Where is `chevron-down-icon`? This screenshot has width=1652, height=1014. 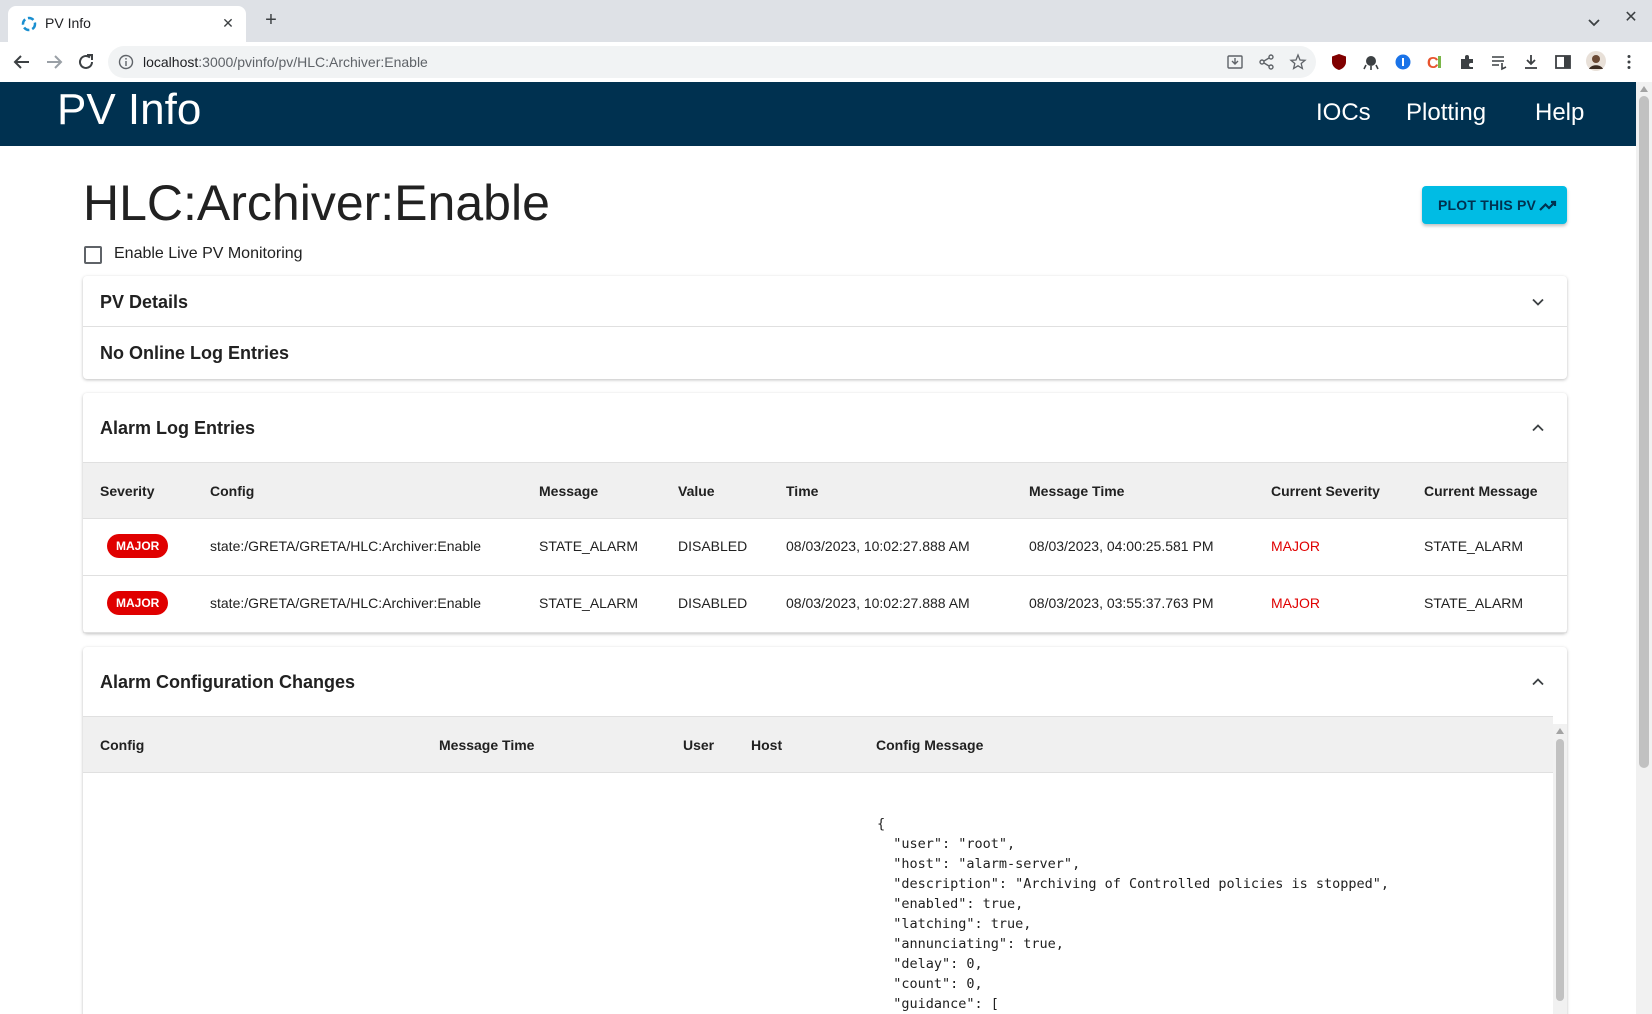
chevron-down-icon is located at coordinates (1538, 302).